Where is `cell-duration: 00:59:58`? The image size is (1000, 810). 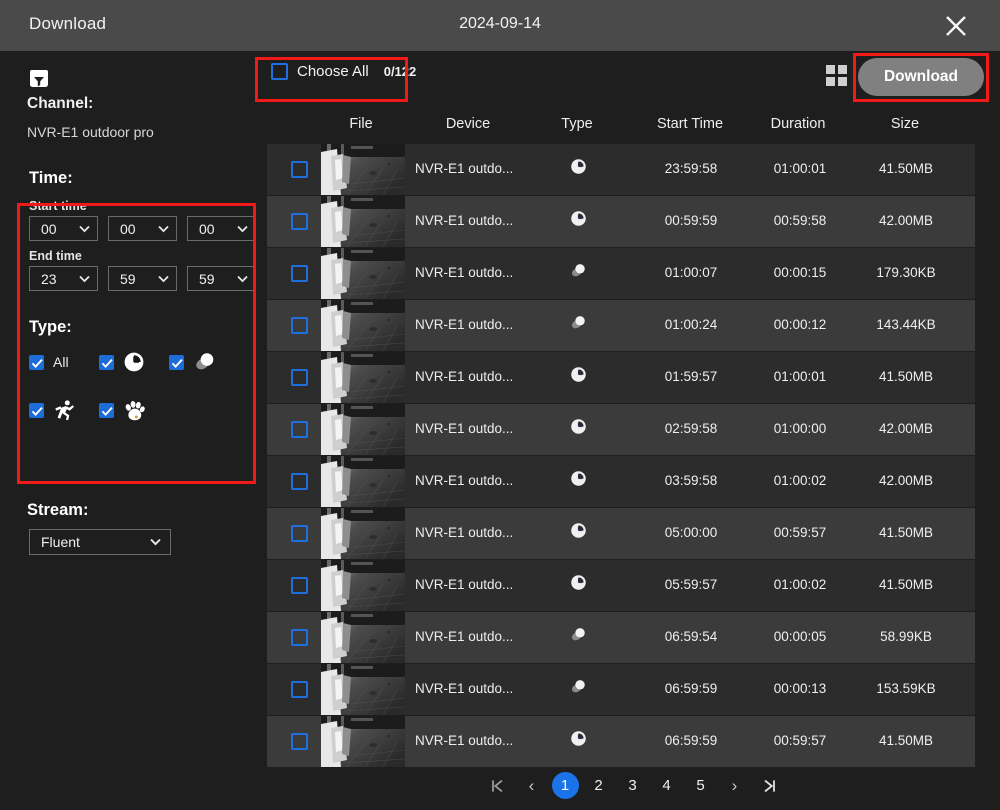 cell-duration: 00:59:58 is located at coordinates (800, 220).